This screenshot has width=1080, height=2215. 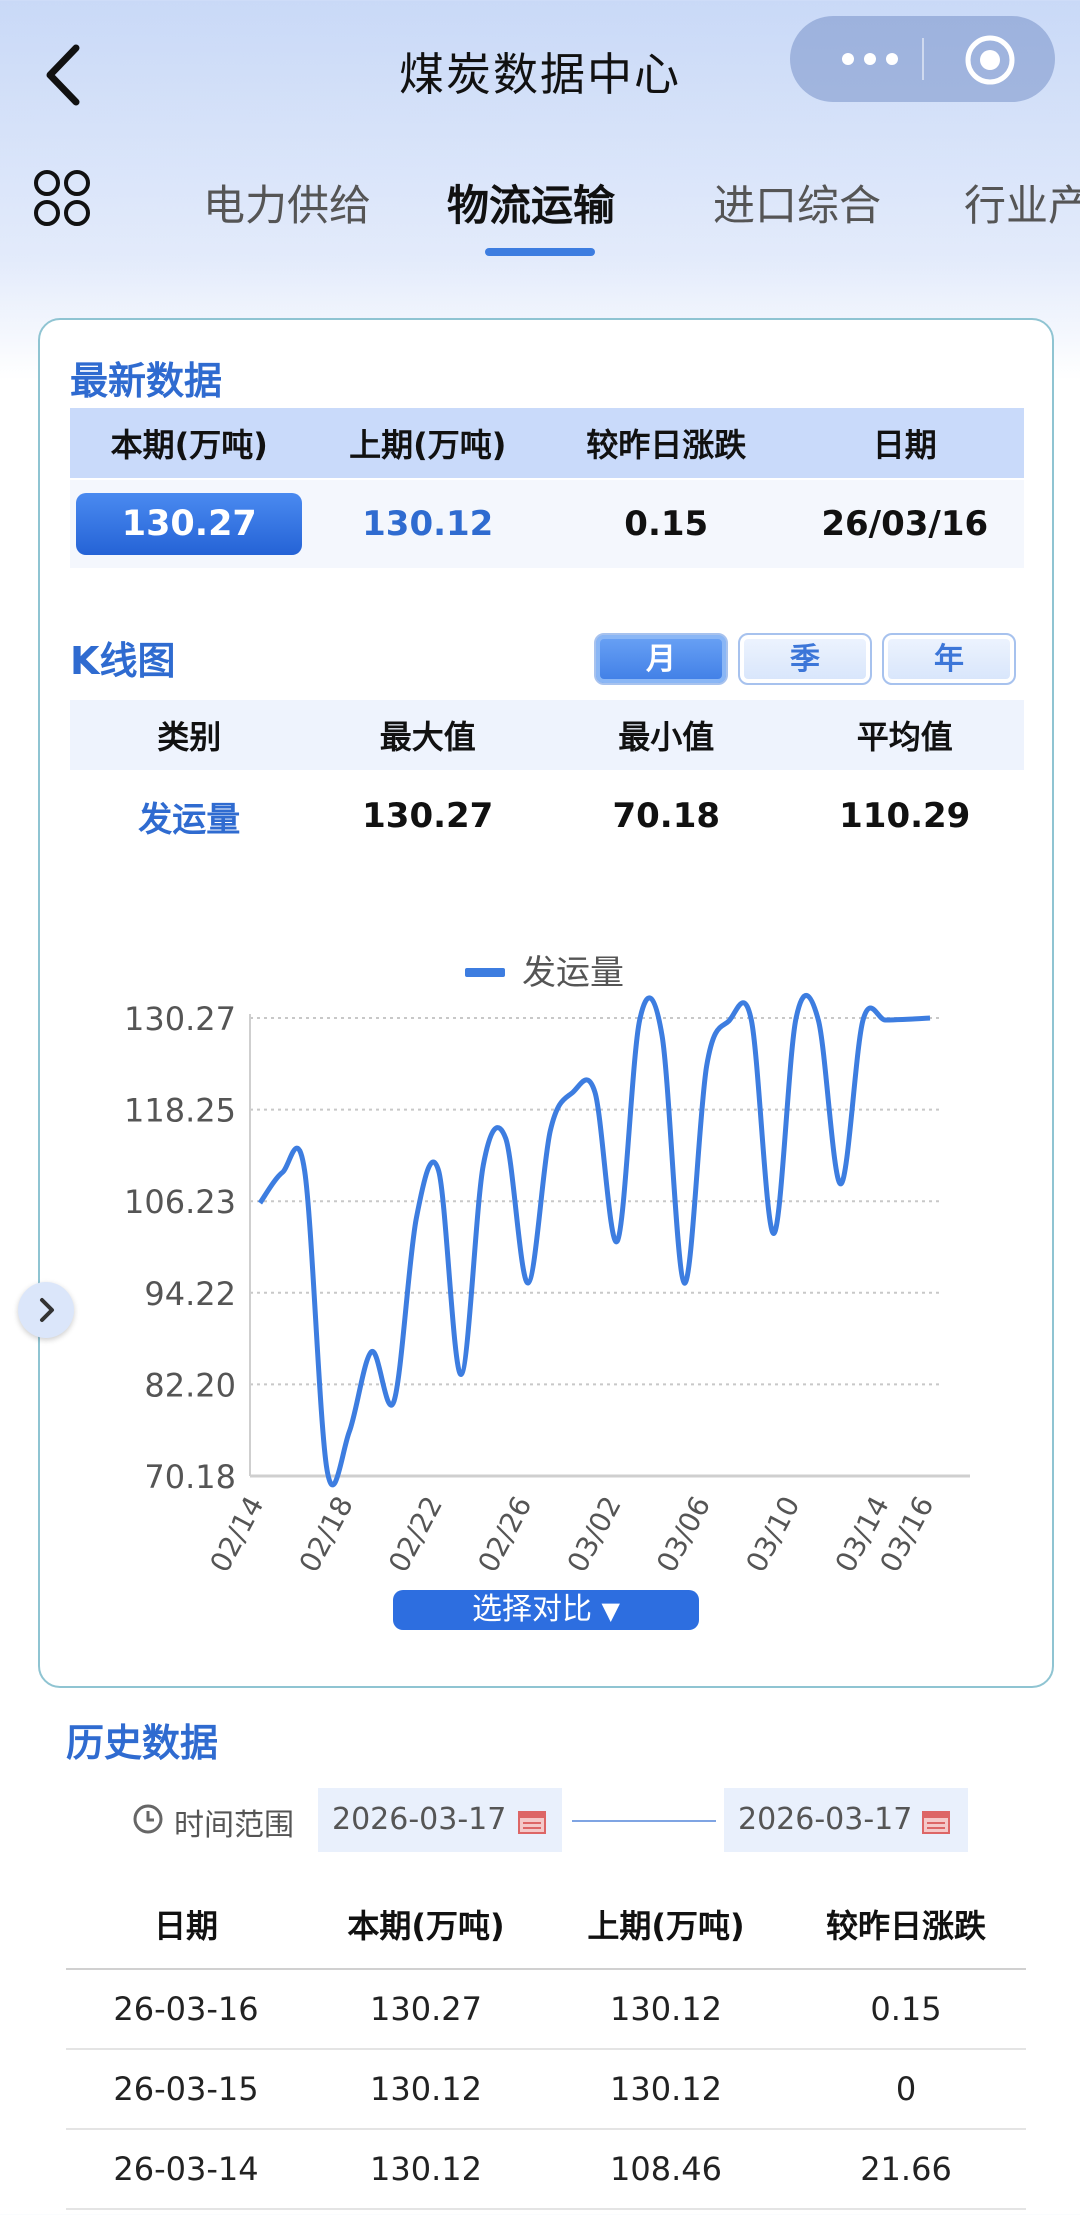 What do you see at coordinates (427, 737) in the screenshot?
I see `header-max: 最大值` at bounding box center [427, 737].